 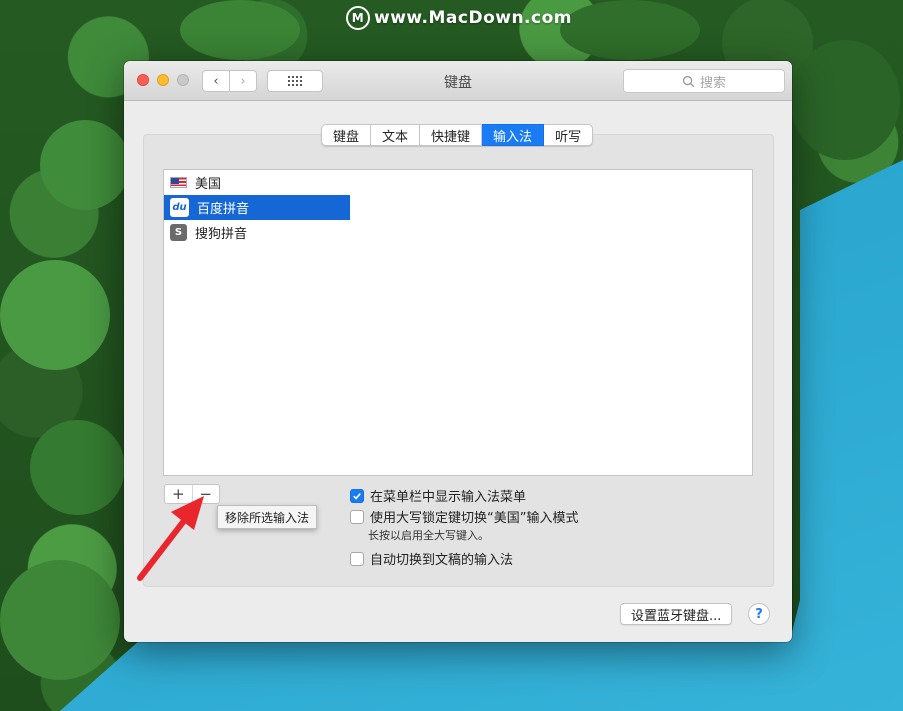 I want to click on list-item-sogou-pinyin: S 搜狗拼音, so click(x=257, y=232).